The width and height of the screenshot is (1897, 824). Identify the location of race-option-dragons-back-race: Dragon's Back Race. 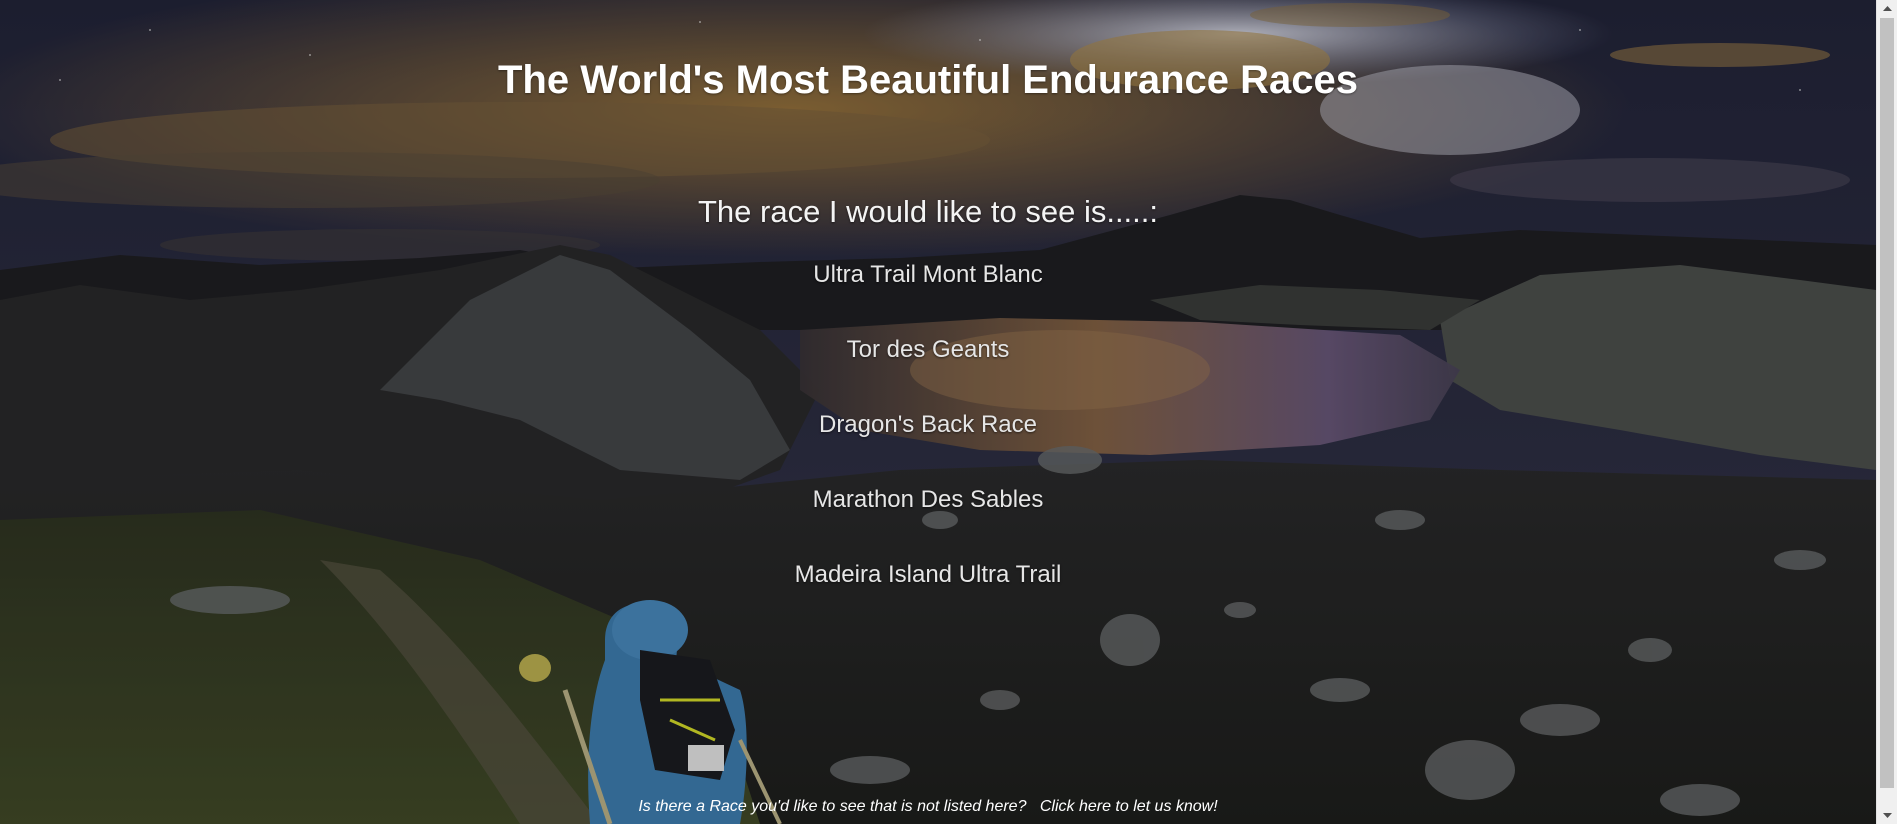
(928, 447).